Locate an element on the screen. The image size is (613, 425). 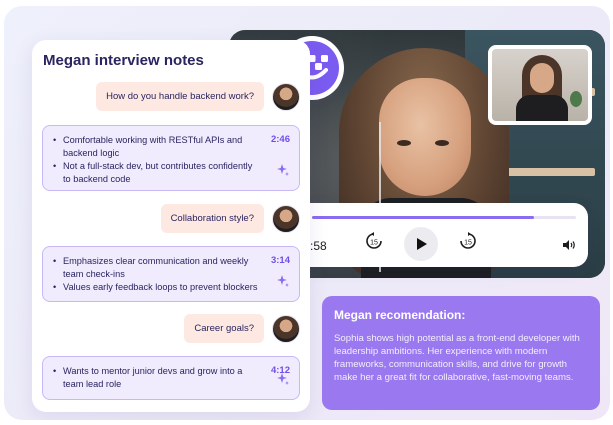
timestamp-link: 2:46 is located at coordinates (280, 139).